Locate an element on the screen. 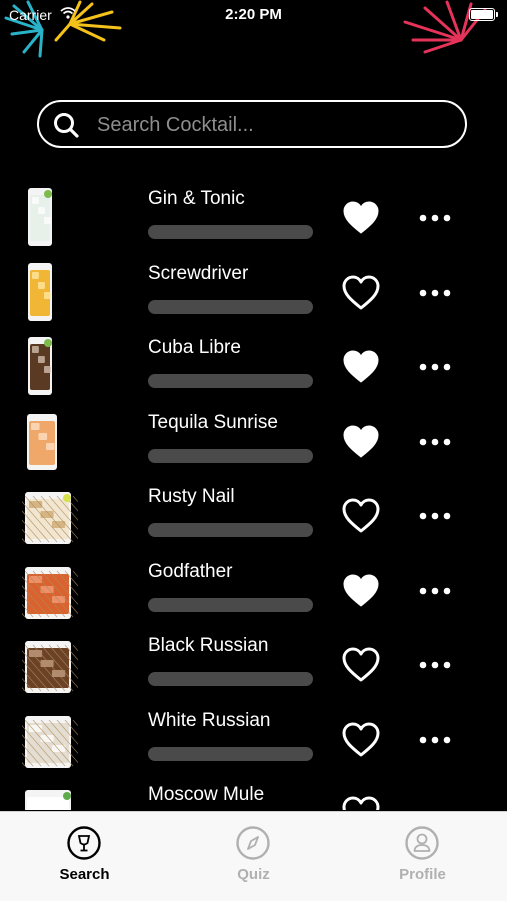 The image size is (507, 901). cocktail-row: Moscow Mule is located at coordinates (253, 792).